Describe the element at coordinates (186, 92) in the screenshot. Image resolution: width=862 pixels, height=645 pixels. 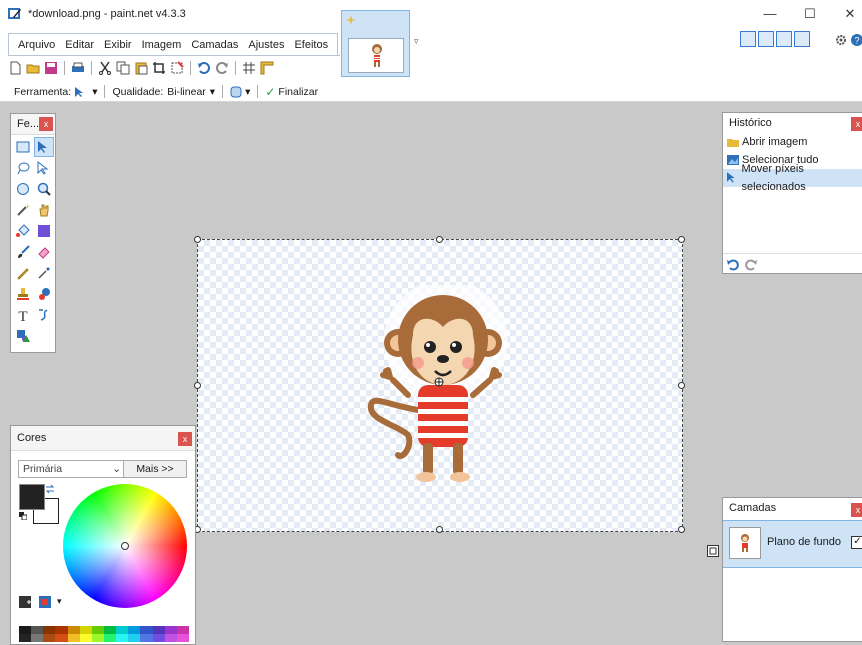
I see `quality-value: Bi-linear` at that location.